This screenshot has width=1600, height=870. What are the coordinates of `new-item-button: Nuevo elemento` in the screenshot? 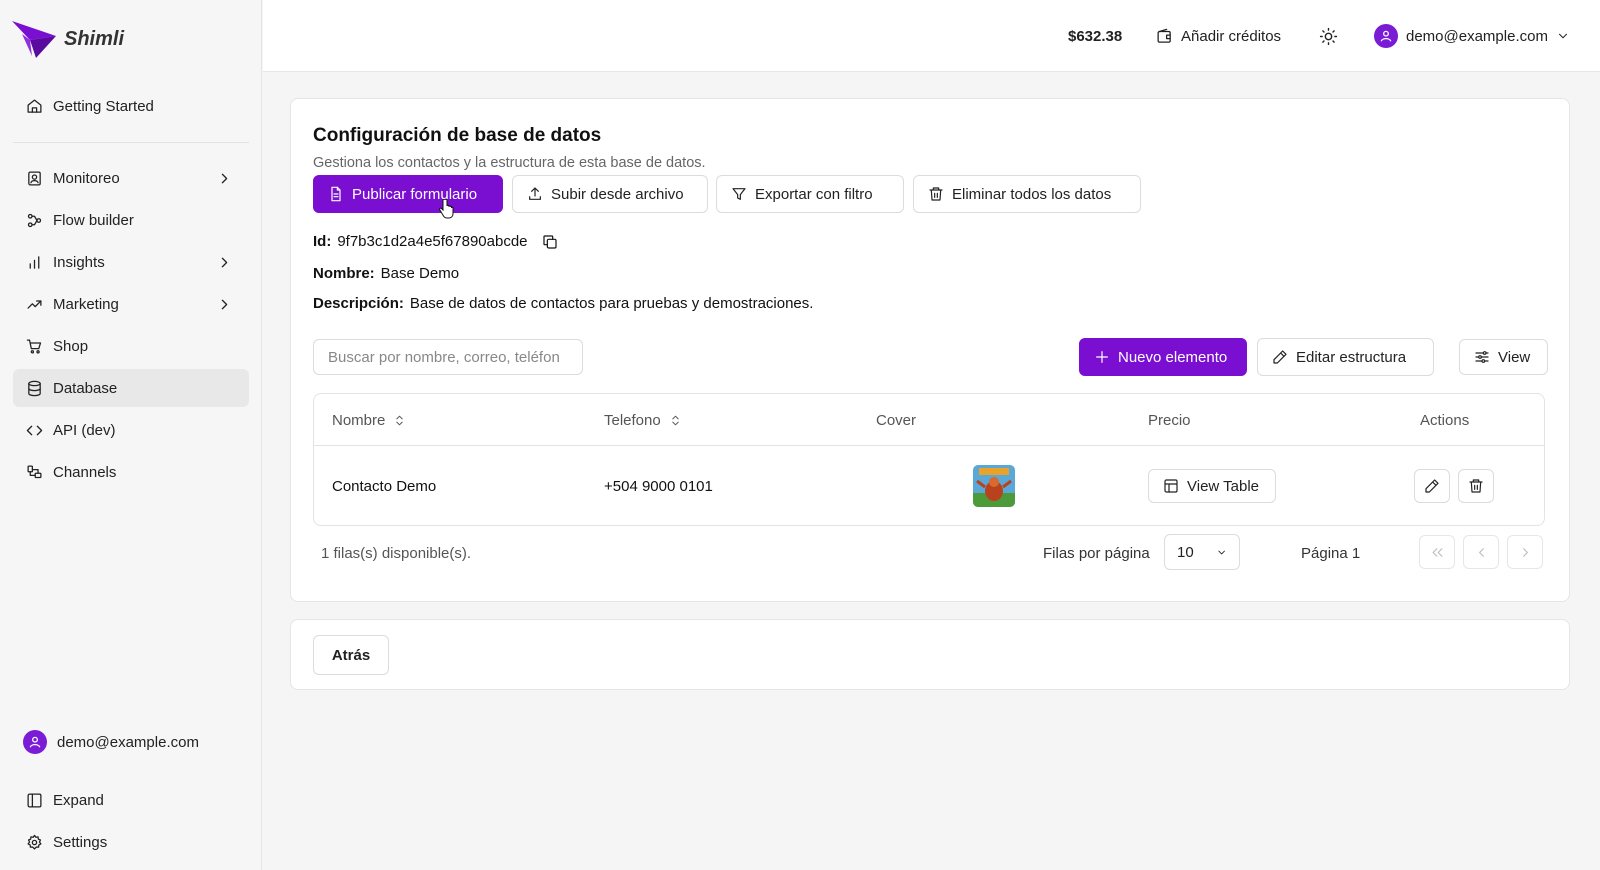 It's located at (1163, 357).